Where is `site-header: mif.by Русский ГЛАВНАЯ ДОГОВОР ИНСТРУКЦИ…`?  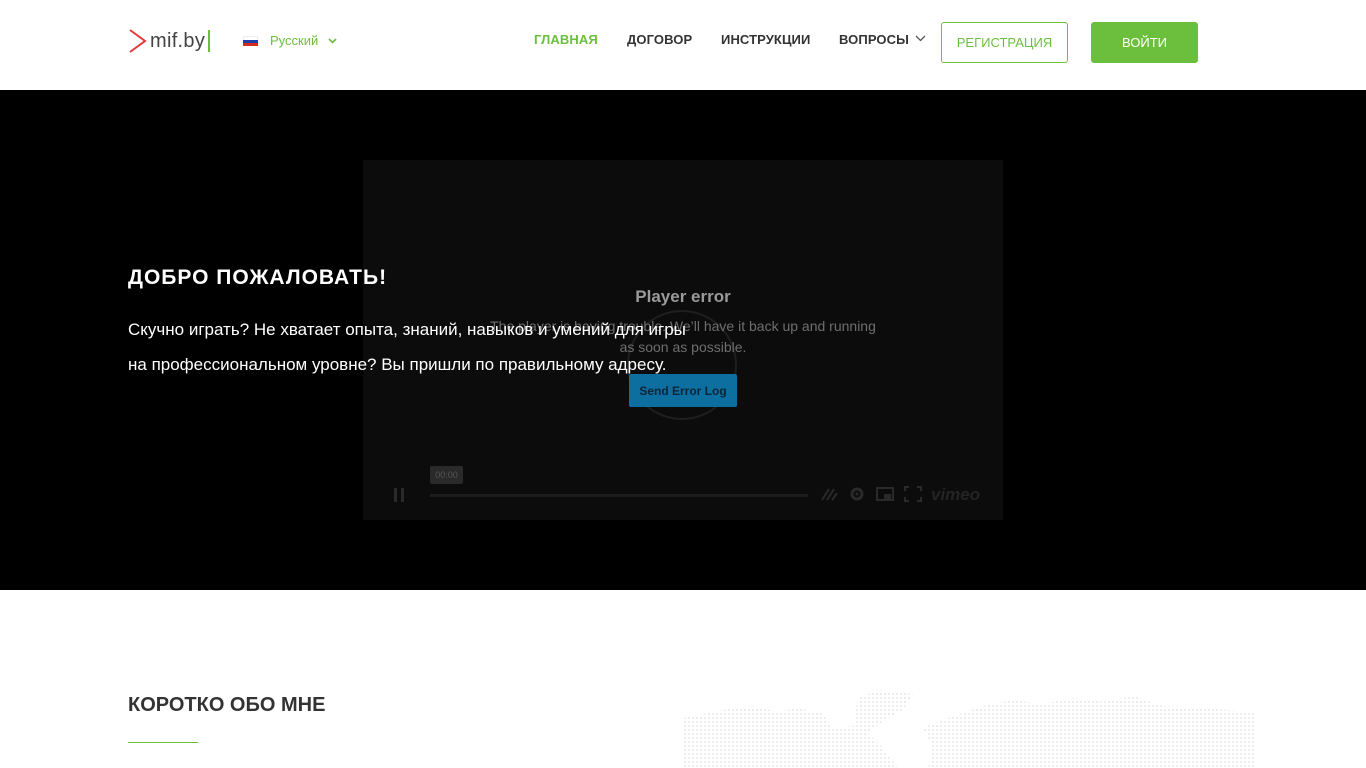 site-header: mif.by Русский ГЛАВНАЯ ДОГОВОР ИНСТРУКЦИ… is located at coordinates (683, 45).